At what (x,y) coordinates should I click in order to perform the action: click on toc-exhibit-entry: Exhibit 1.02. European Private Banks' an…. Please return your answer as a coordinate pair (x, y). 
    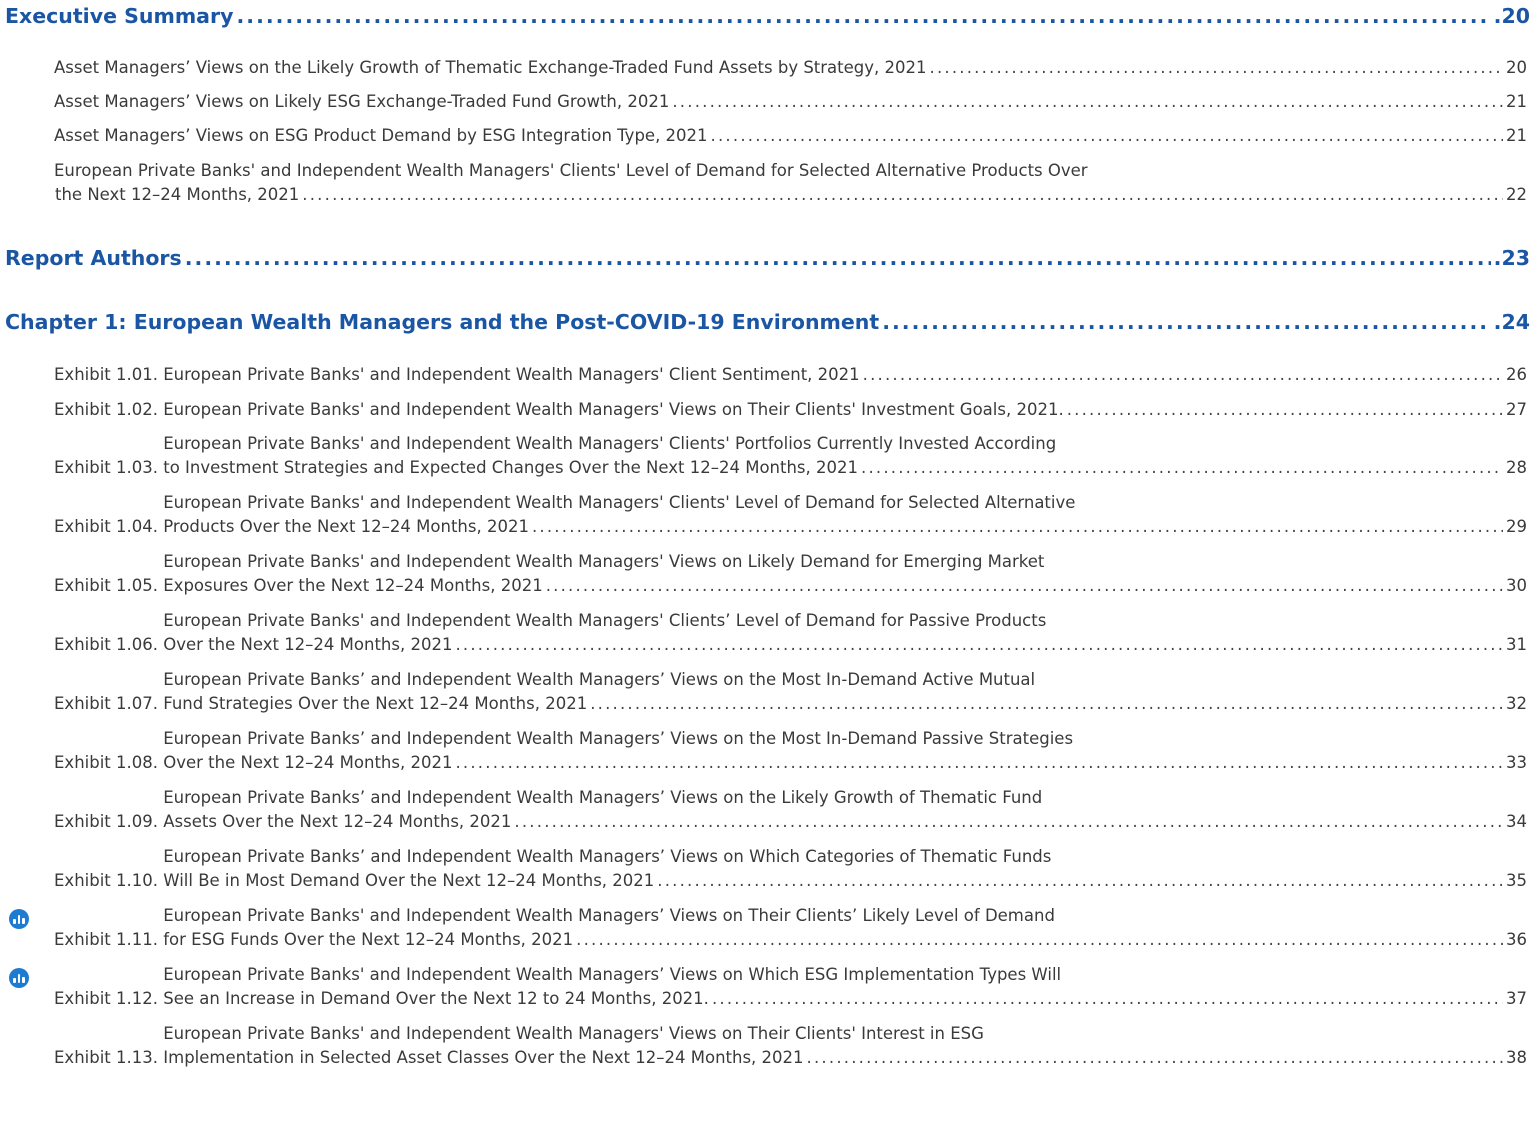
    Looking at the image, I should click on (790, 410).